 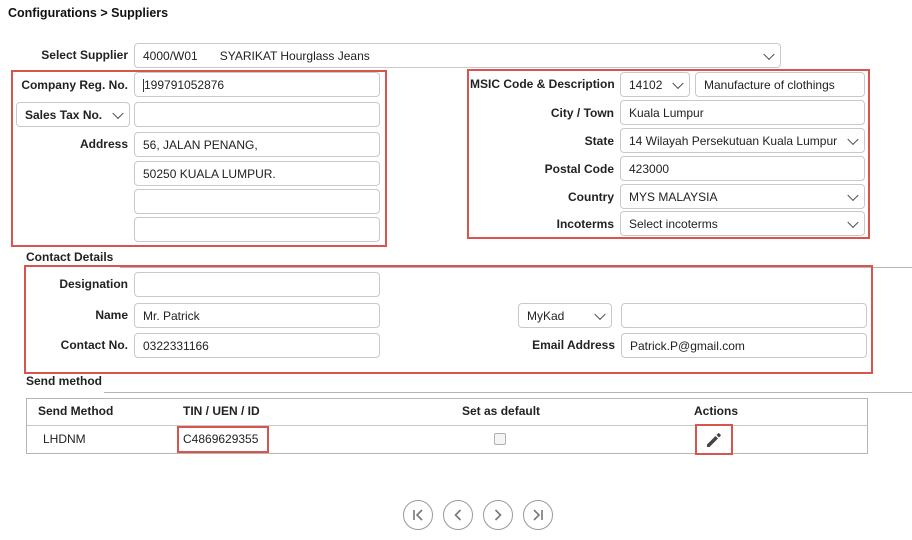 What do you see at coordinates (88, 13) in the screenshot?
I see `breadcrumb: Configurations > Suppliers` at bounding box center [88, 13].